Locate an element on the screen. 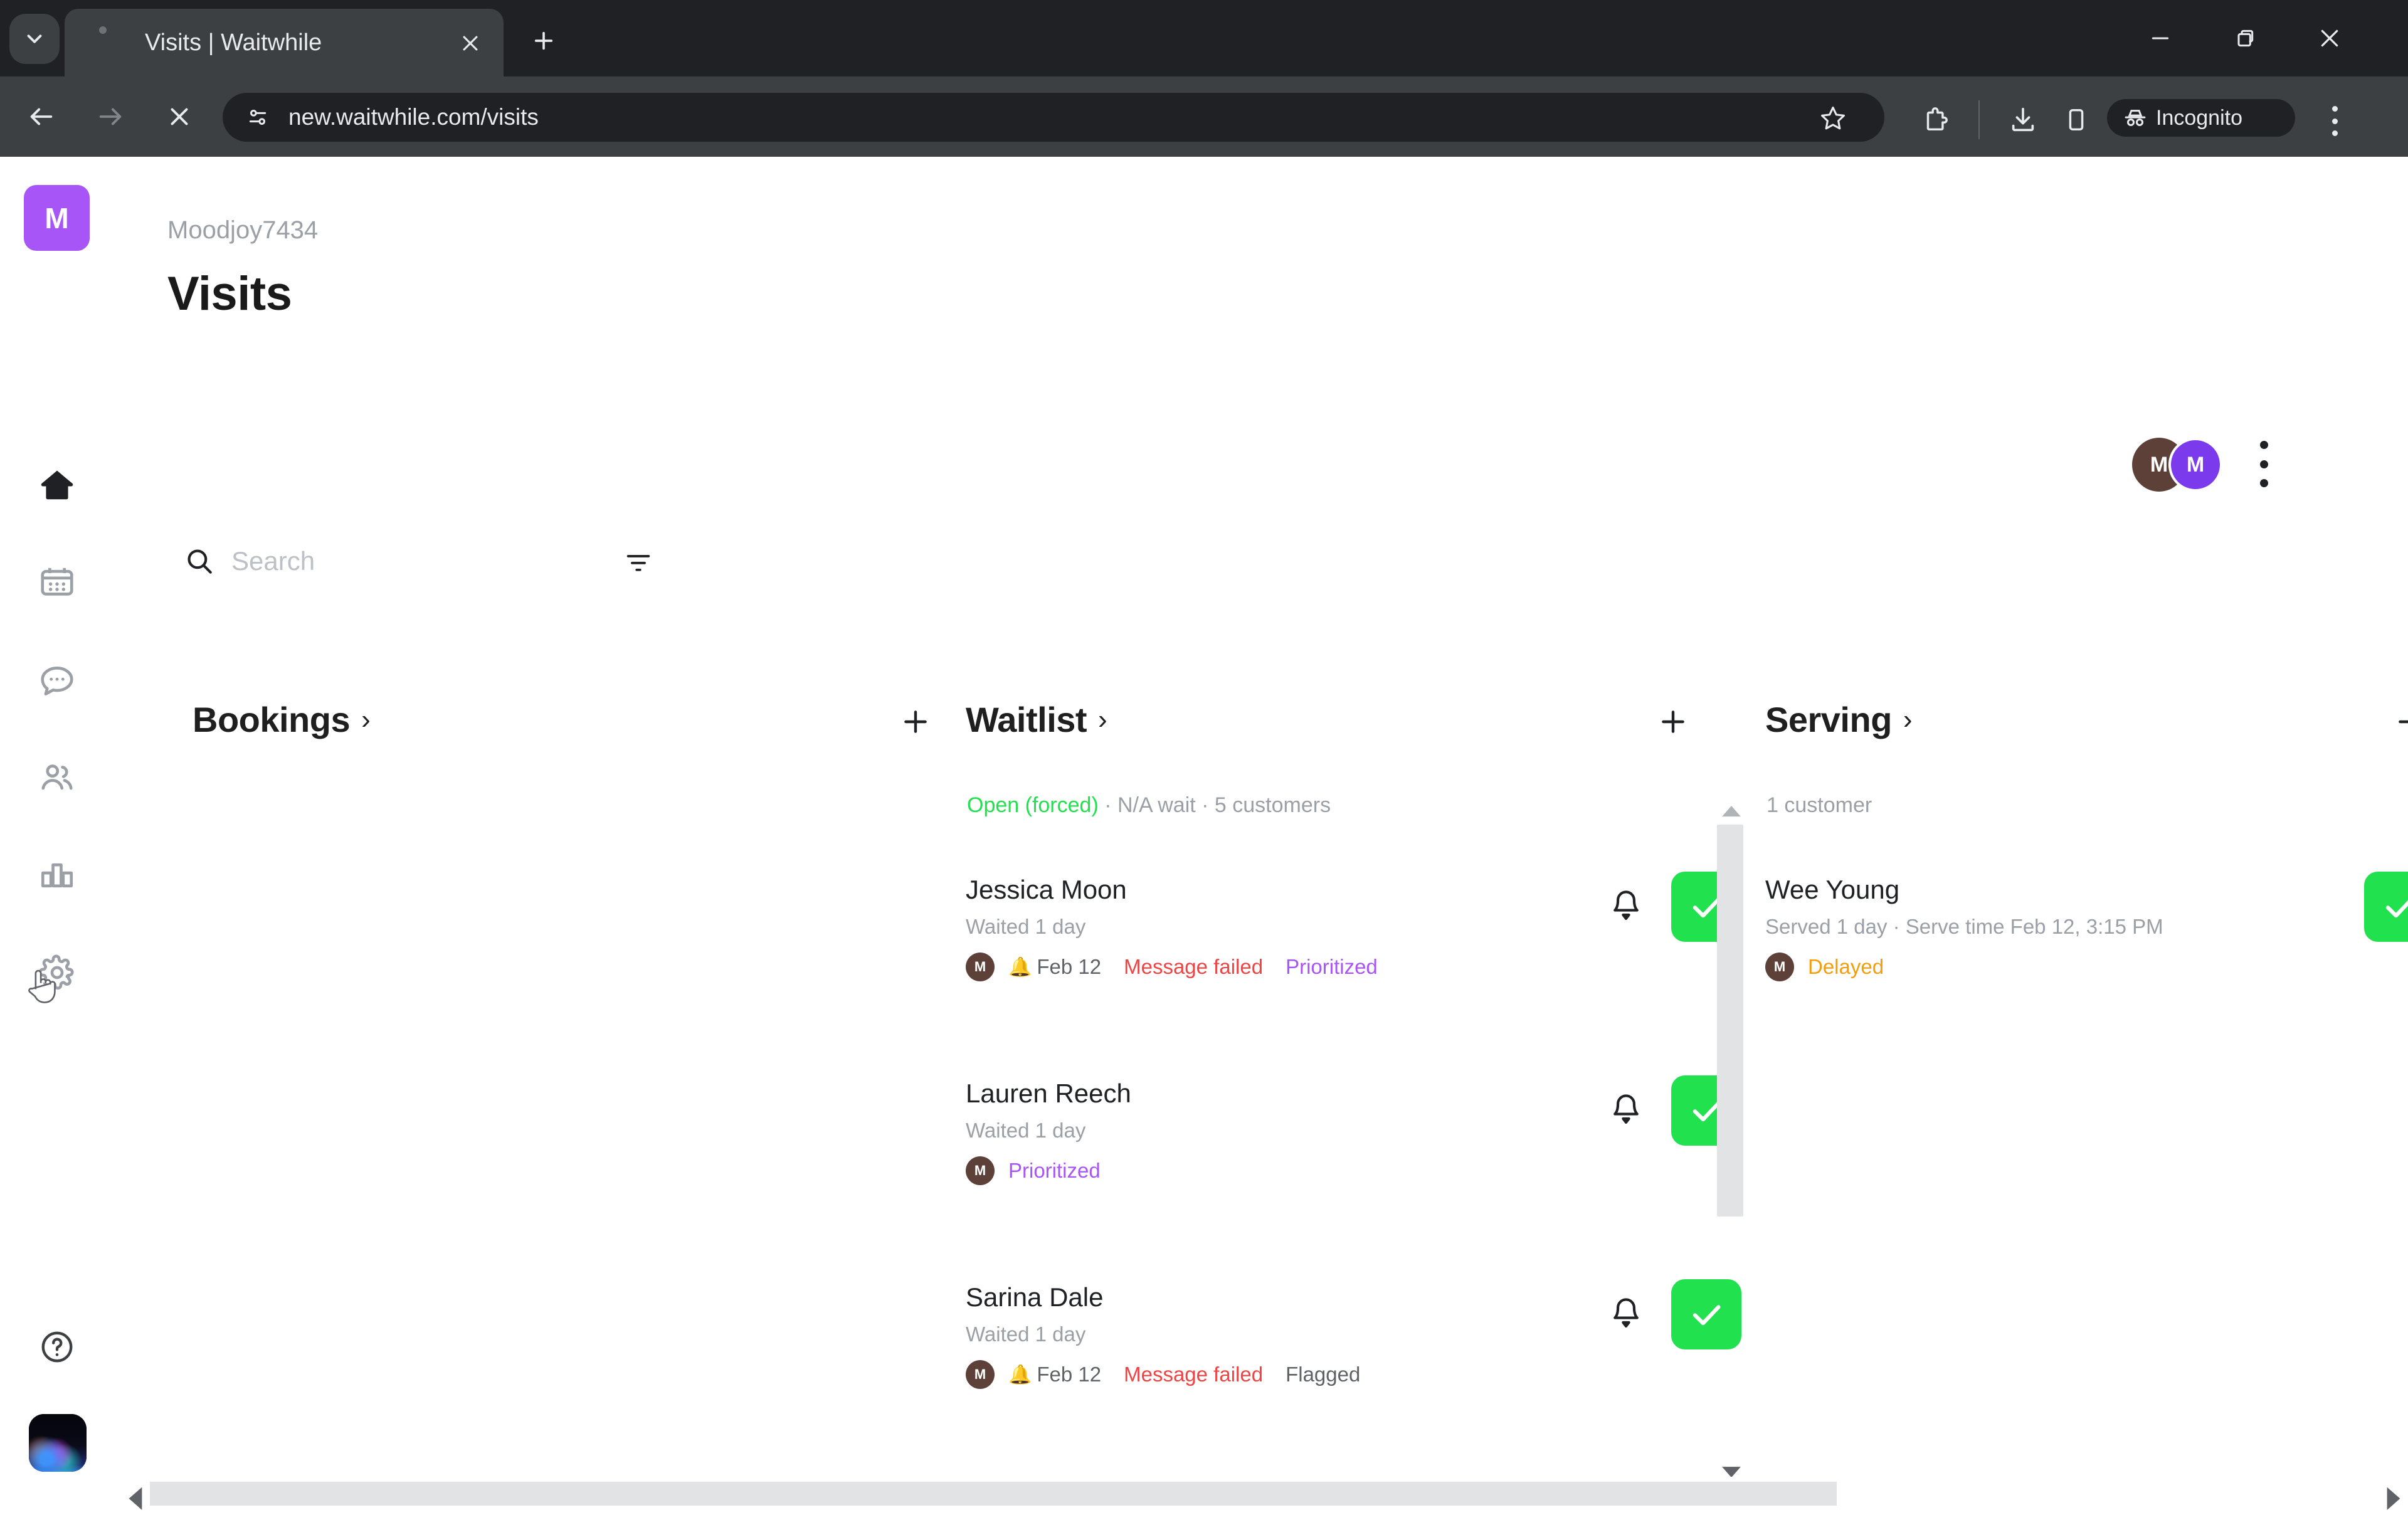 Image resolution: width=2408 pixels, height=1515 pixels. status-badge-delayed: Delayed is located at coordinates (1846, 966).